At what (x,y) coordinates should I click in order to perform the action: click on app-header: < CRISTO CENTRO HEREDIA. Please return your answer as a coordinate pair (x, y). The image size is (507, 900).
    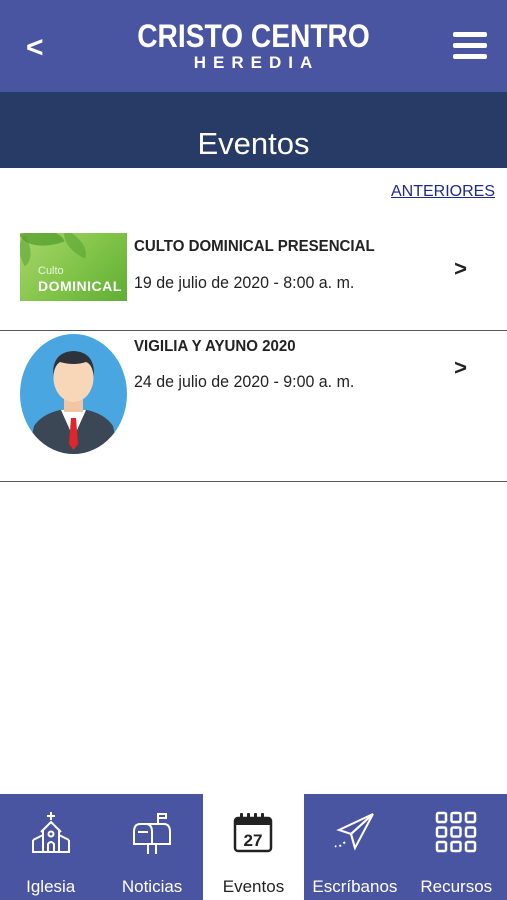
    Looking at the image, I should click on (253, 46).